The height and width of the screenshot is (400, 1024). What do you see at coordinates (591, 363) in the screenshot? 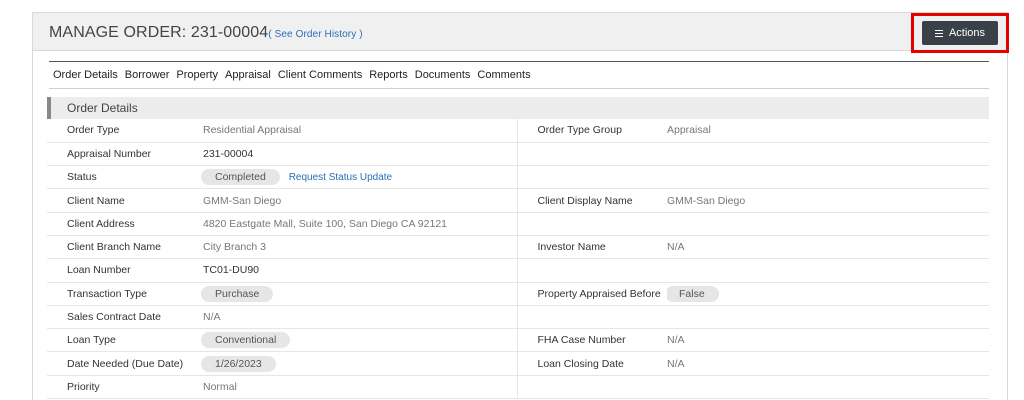
I see `field-label: Loan Closing Date` at bounding box center [591, 363].